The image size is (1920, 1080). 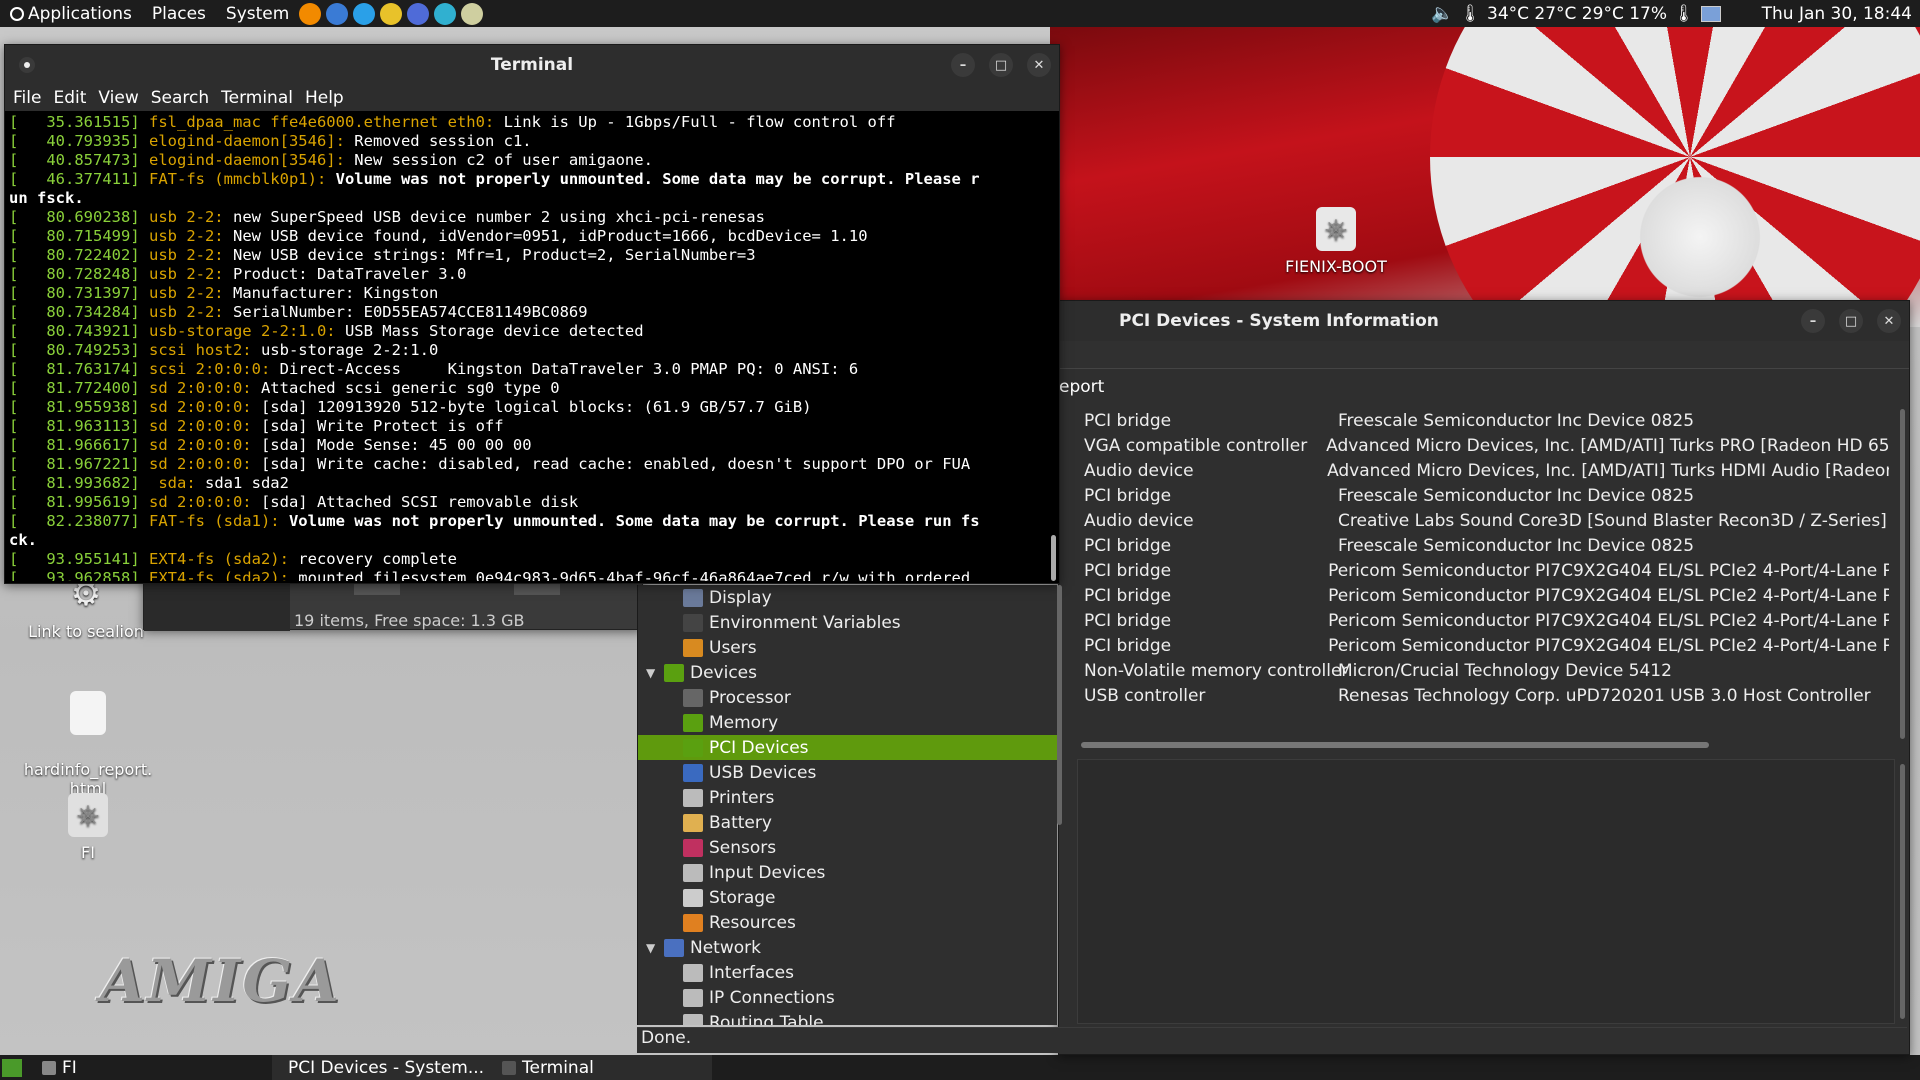 What do you see at coordinates (27, 65) in the screenshot?
I see `window-menu-icon` at bounding box center [27, 65].